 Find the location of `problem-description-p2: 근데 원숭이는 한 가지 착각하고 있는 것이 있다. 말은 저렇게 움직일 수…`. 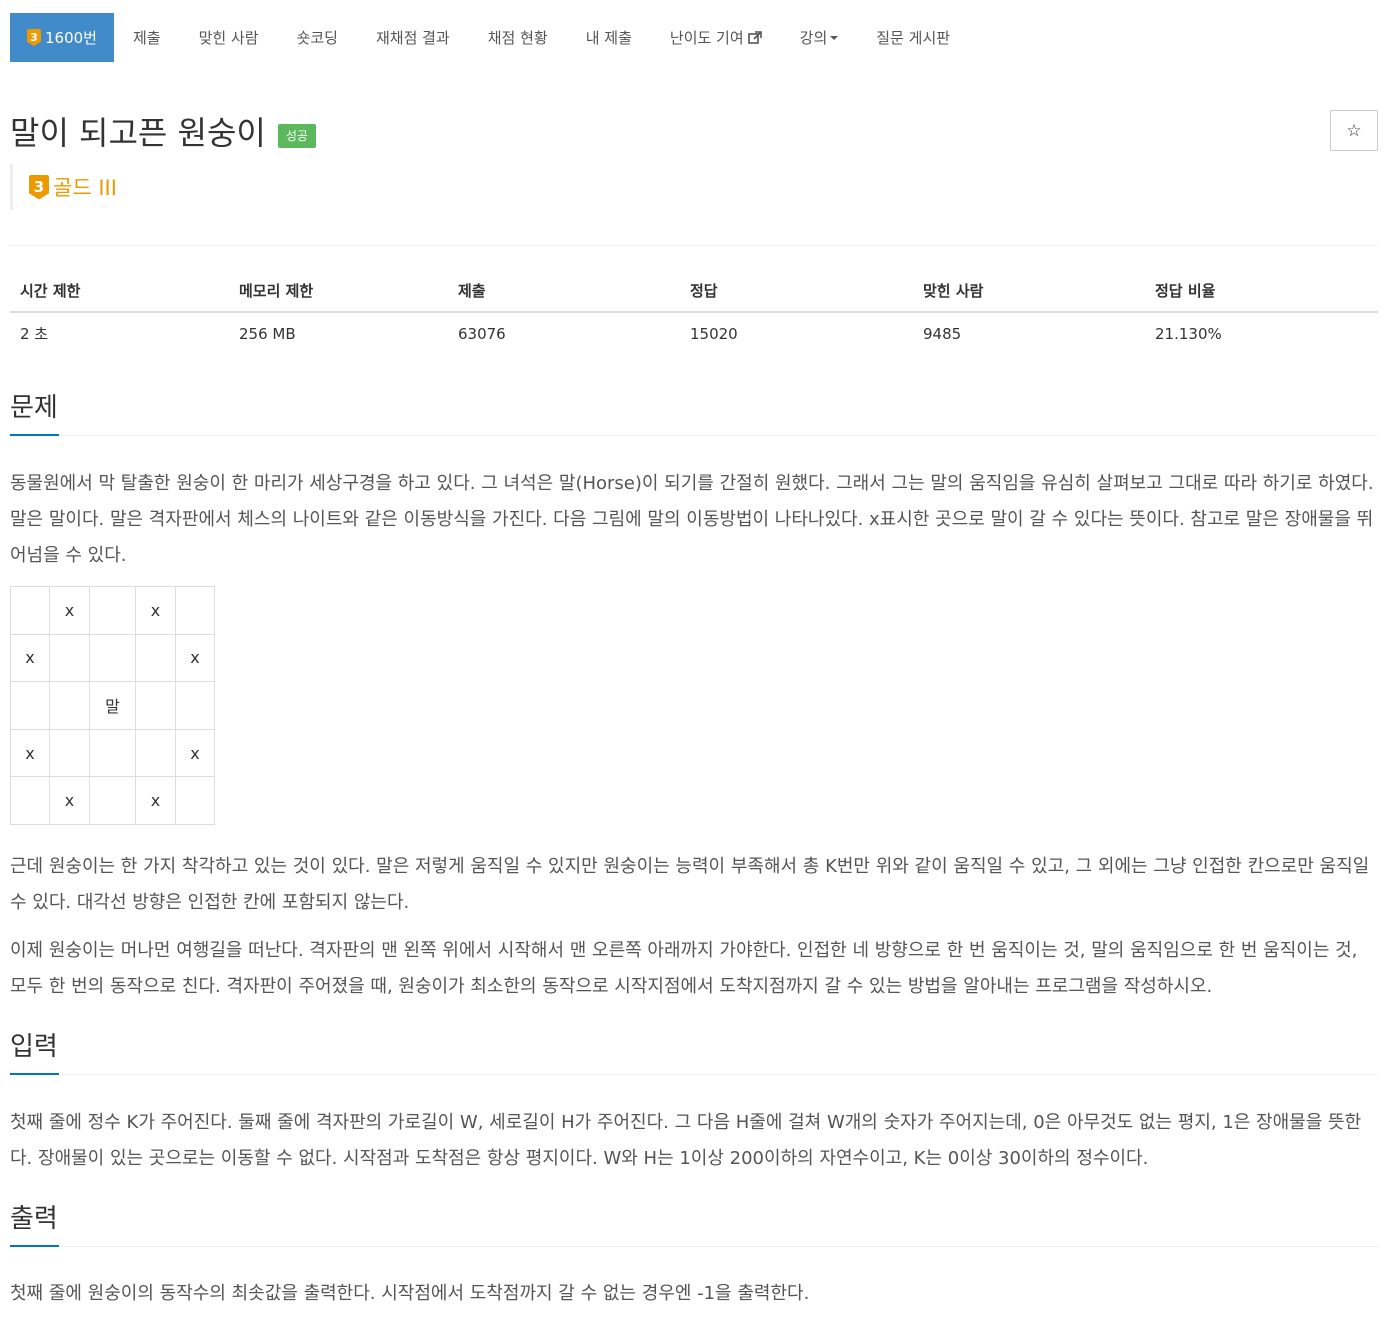

problem-description-p2: 근데 원숭이는 한 가지 착각하고 있는 것이 있다. 말은 저렇게 움직일 수… is located at coordinates (690, 884).